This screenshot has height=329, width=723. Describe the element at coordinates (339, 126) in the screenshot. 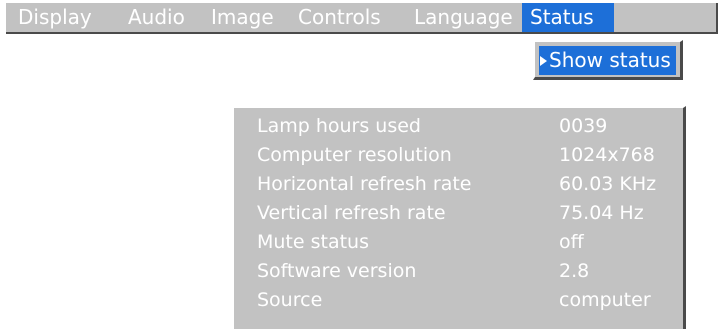

I see `status-label: Lamp hours used` at that location.